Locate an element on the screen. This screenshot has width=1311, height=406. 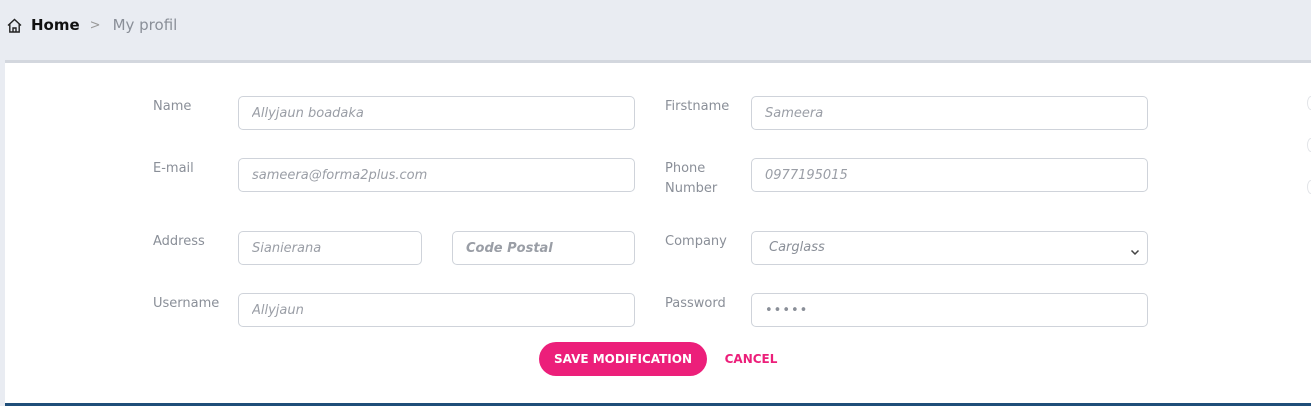
name-label: Name is located at coordinates (172, 106).